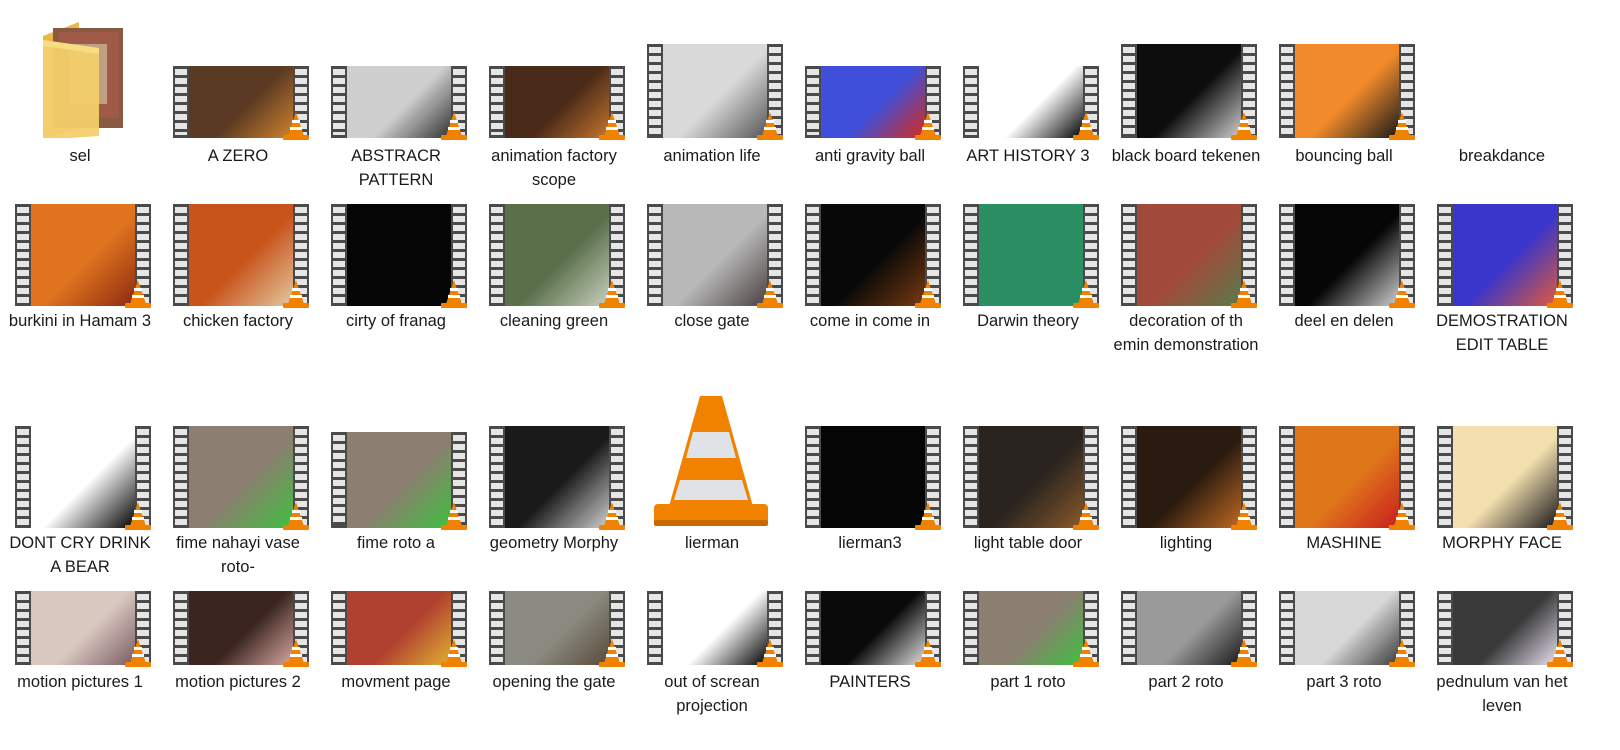 This screenshot has height=750, width=1620. What do you see at coordinates (1028, 156) in the screenshot?
I see `file-label: ART HISTORY 3` at bounding box center [1028, 156].